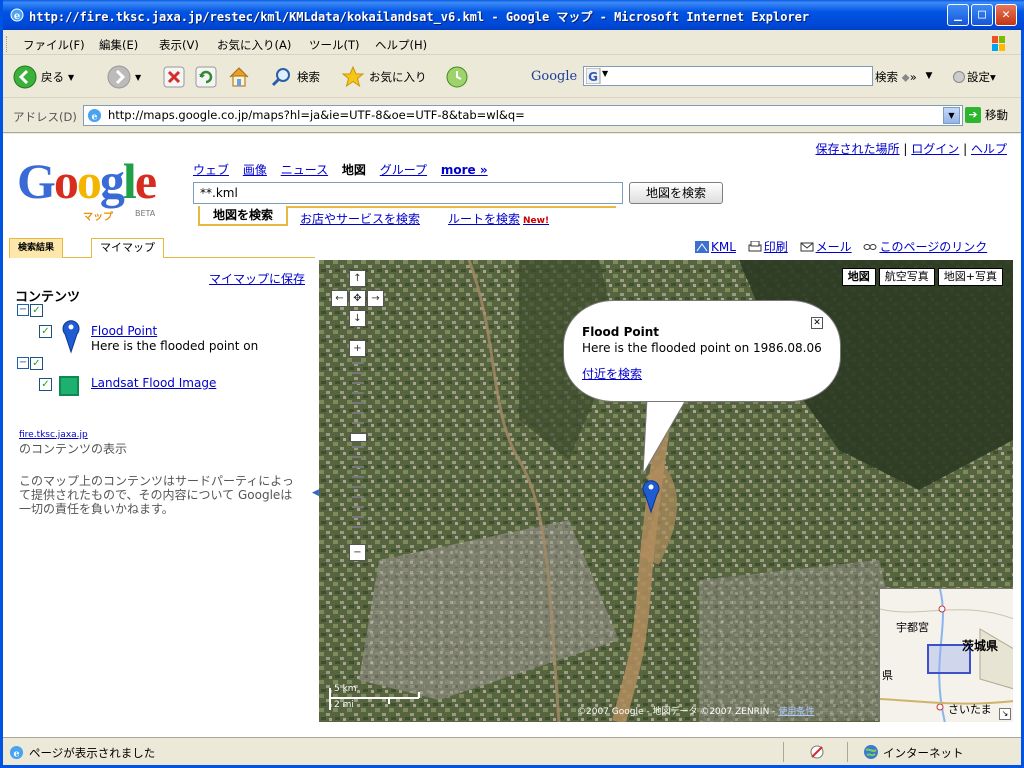  Describe the element at coordinates (946, 655) in the screenshot. I see `overview-map: 宇都宮 茨城県 県 さいたま ↘` at that location.